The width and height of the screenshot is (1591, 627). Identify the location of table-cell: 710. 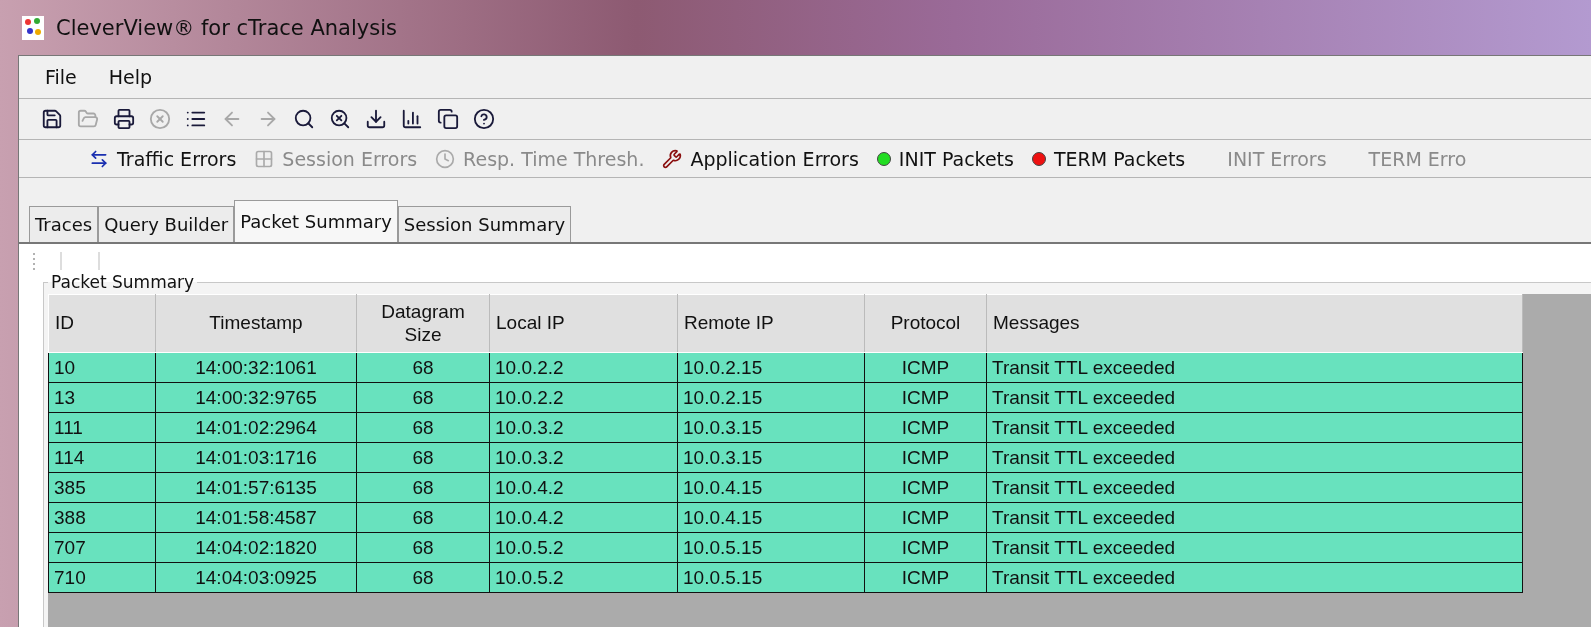
(102, 577).